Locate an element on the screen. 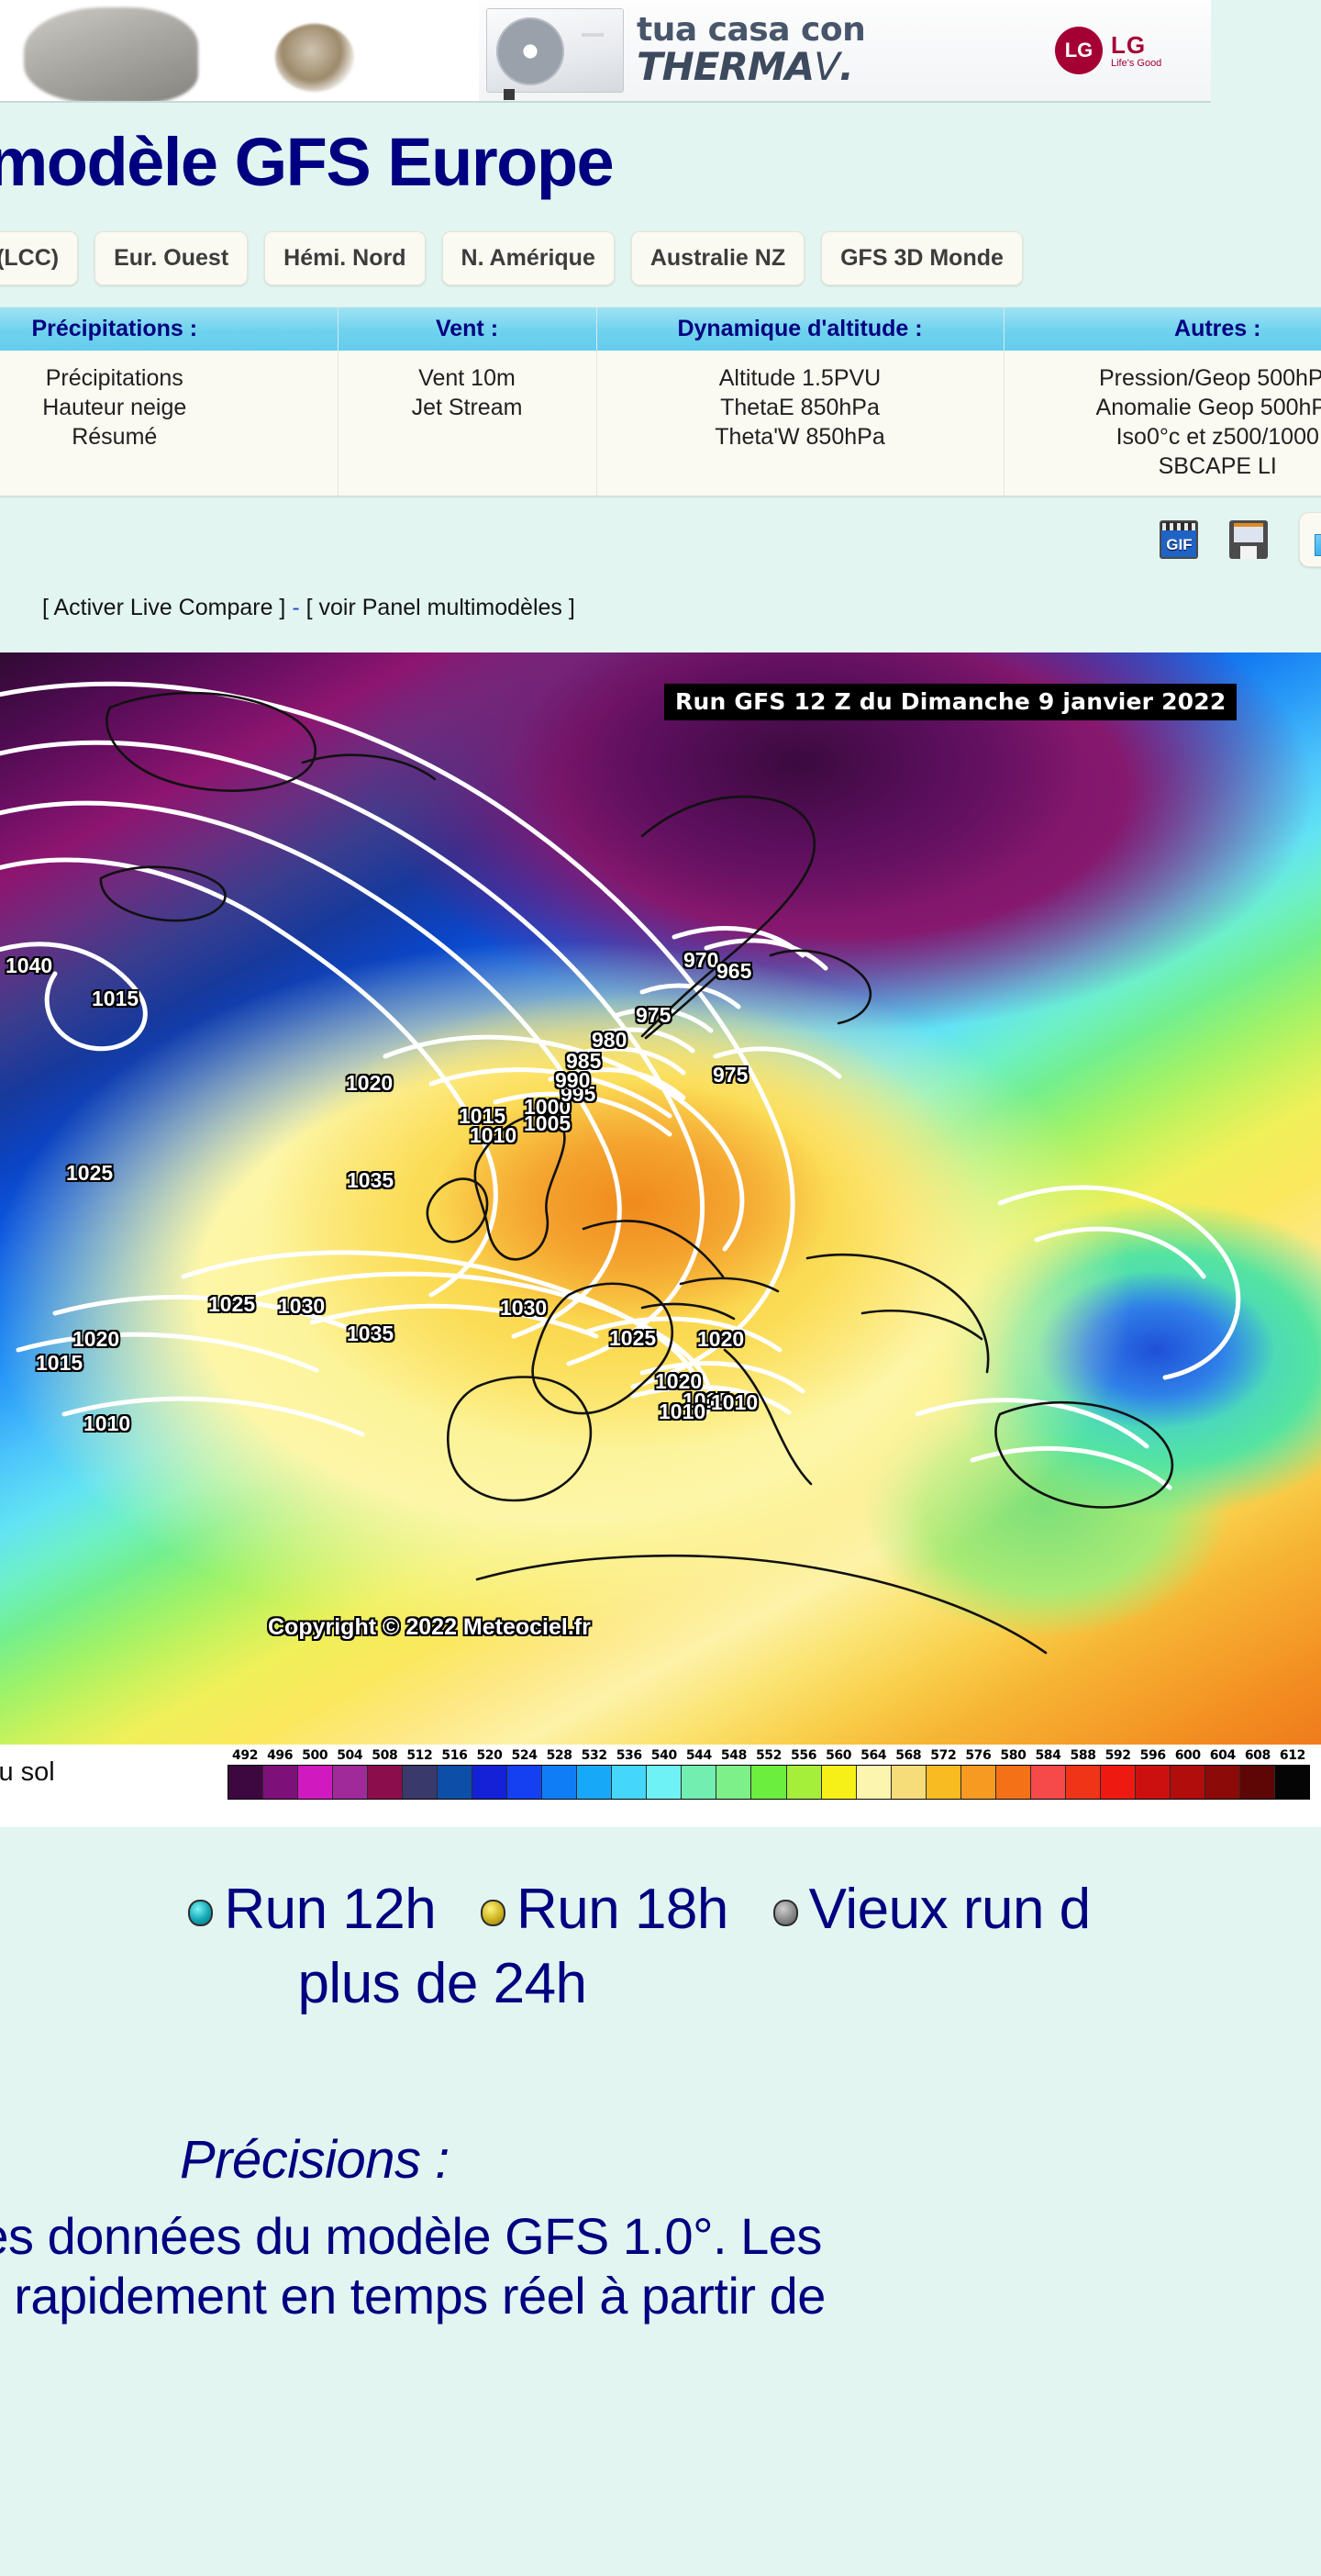  lg-logo-icon is located at coordinates (1079, 51).